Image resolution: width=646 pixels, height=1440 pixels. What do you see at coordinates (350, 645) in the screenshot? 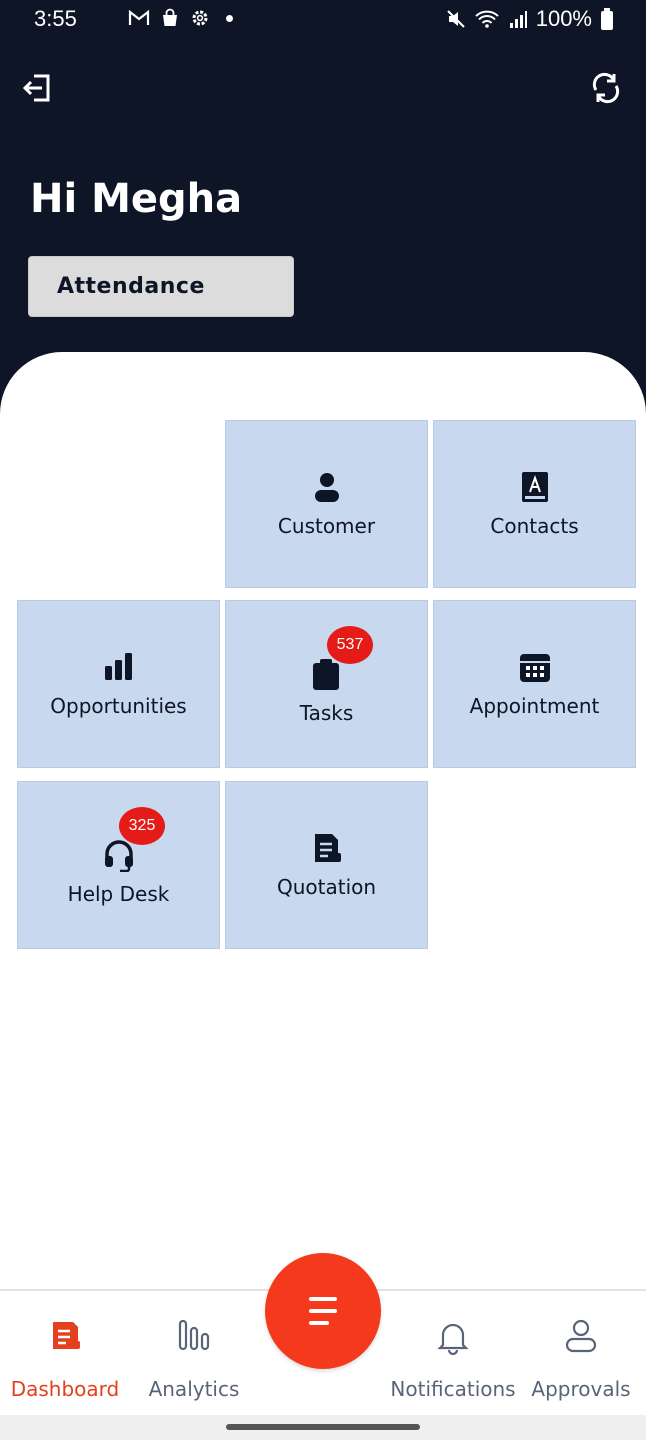
I see `tasks-badge: 537` at bounding box center [350, 645].